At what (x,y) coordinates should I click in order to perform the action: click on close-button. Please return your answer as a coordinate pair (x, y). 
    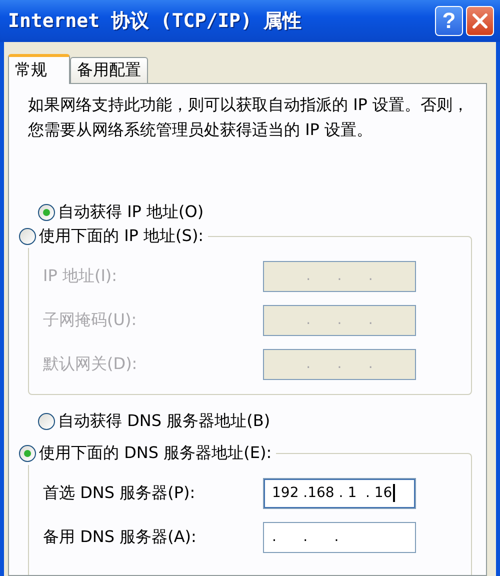
    Looking at the image, I should click on (480, 21).